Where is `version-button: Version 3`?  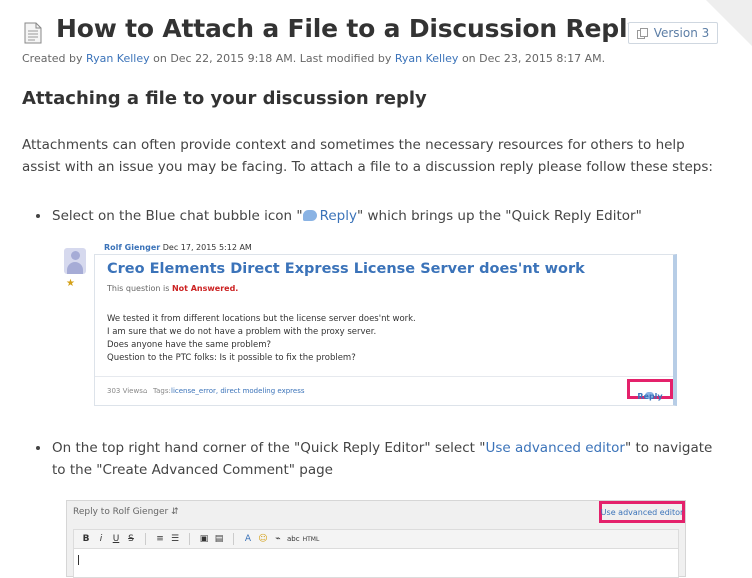 version-button: Version 3 is located at coordinates (673, 33).